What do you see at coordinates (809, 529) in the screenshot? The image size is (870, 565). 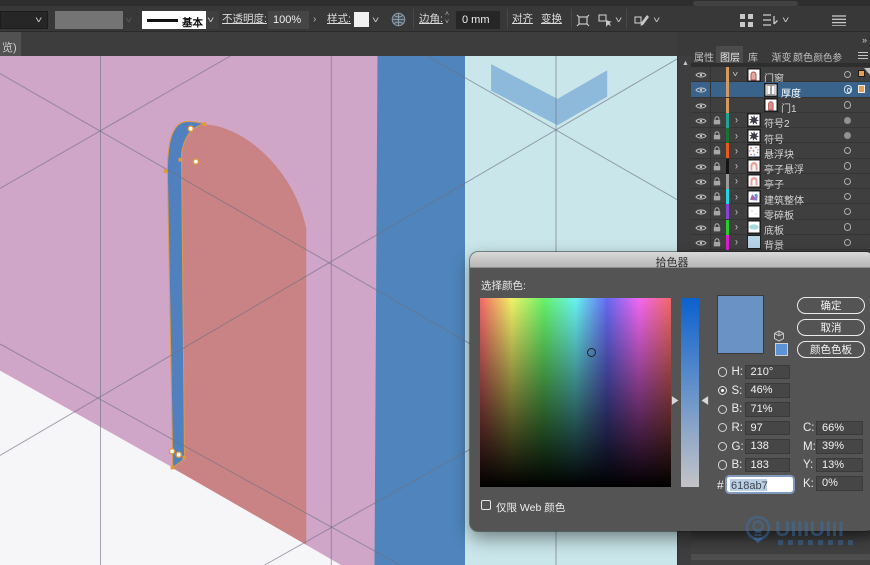 I see `svg-text: UIIIUIII` at bounding box center [809, 529].